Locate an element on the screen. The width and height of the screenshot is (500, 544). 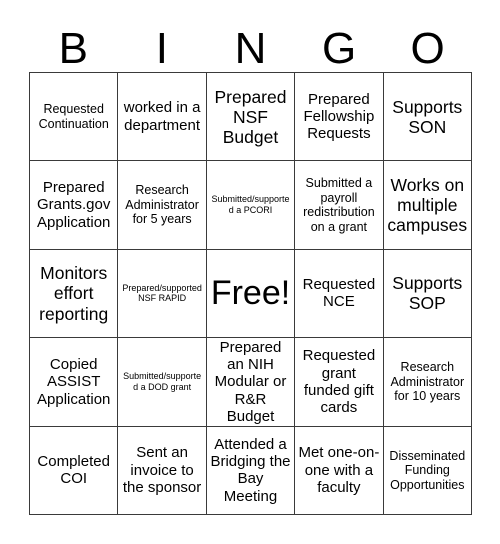
bingo-cell-label: Requested grant funded gift cards is located at coordinates (339, 382).